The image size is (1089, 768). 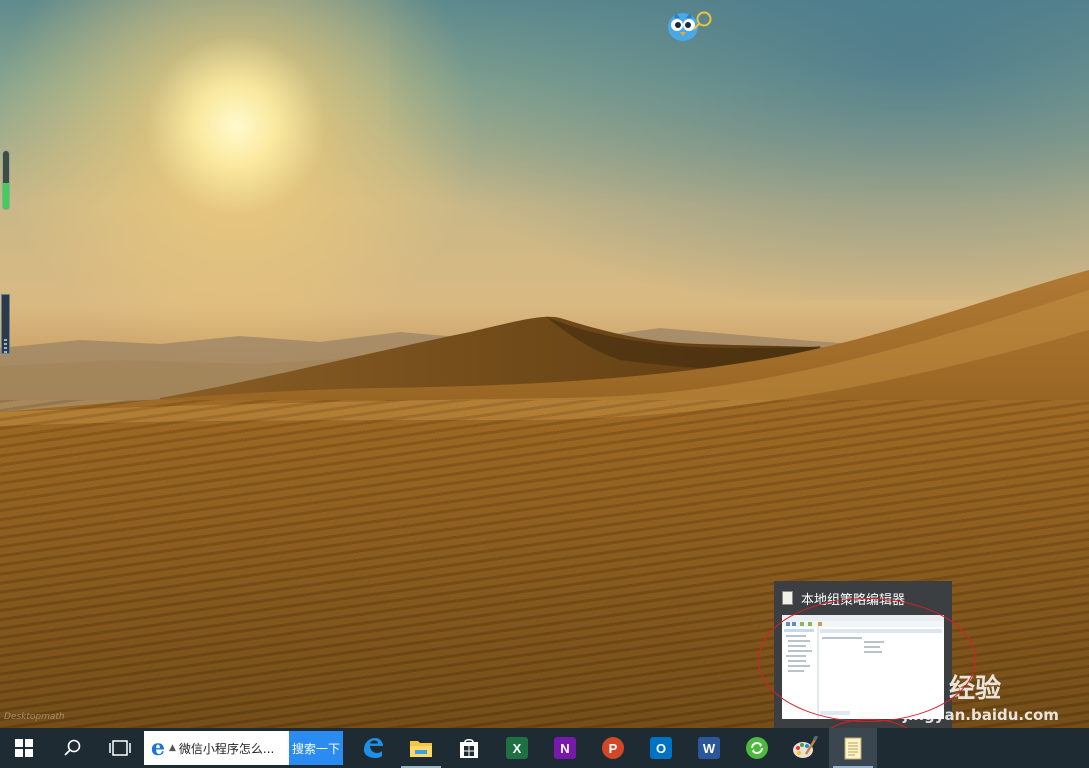 I want to click on search-go-button: 搜索一下, so click(x=316, y=748).